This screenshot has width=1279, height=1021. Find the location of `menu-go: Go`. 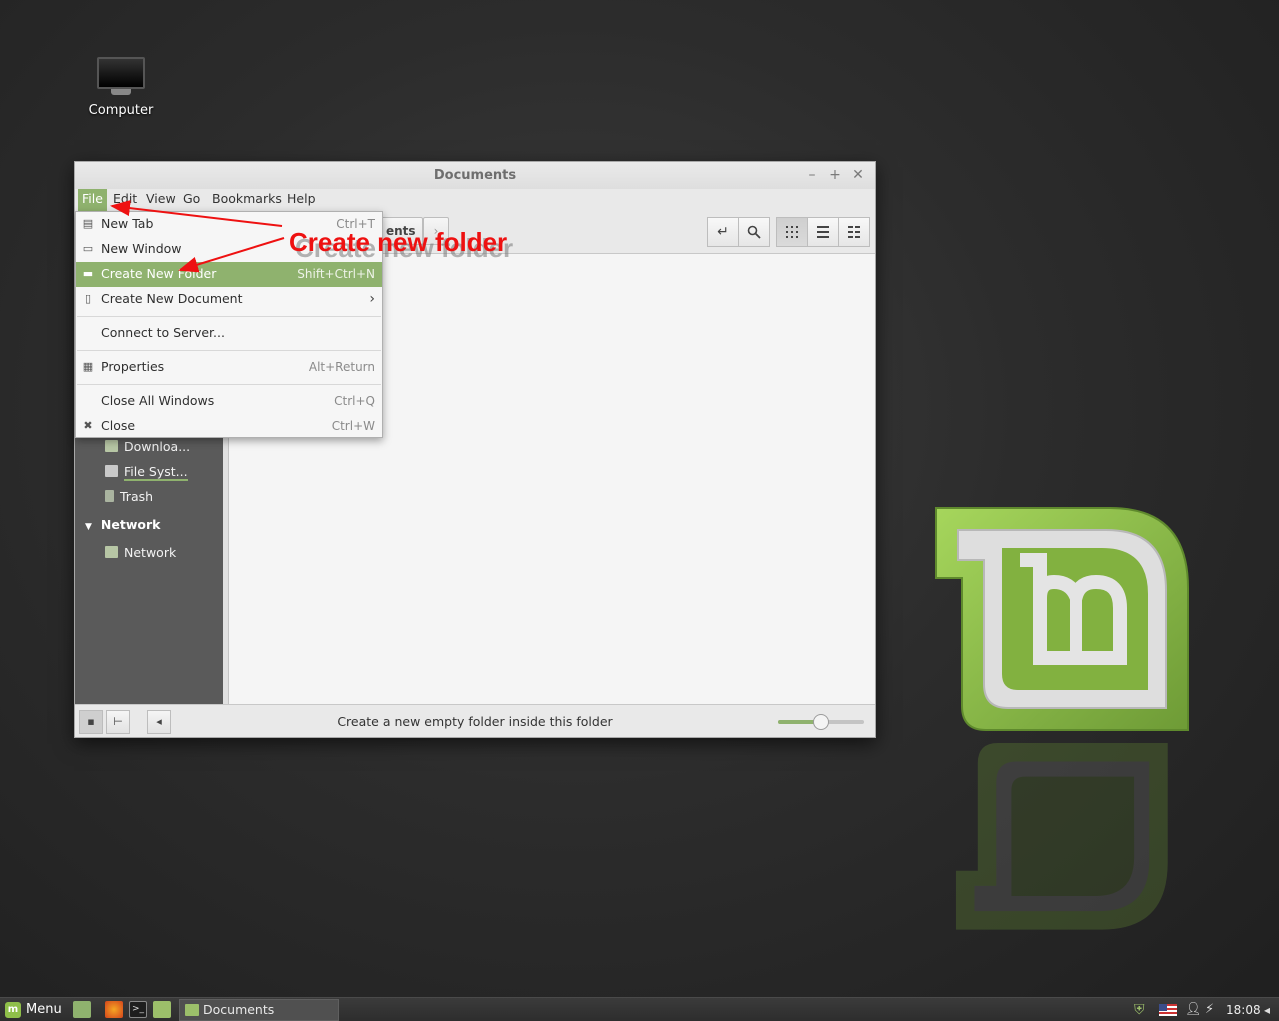

menu-go: Go is located at coordinates (191, 200).